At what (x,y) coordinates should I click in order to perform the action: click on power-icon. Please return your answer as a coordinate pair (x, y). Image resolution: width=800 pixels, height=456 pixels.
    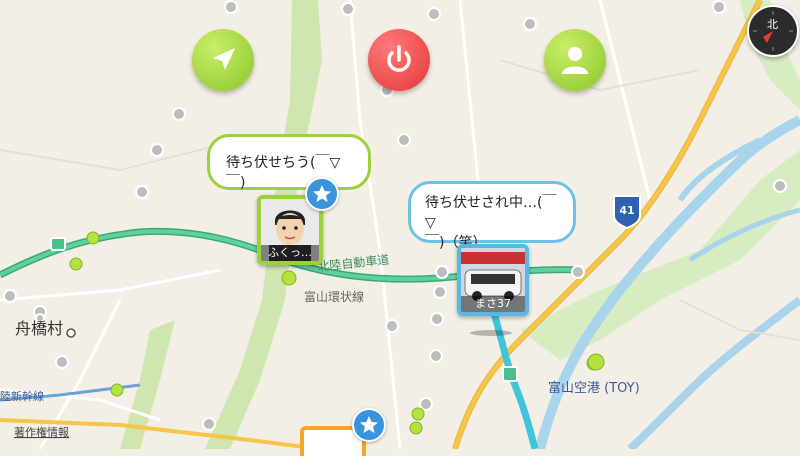
    Looking at the image, I should click on (399, 58).